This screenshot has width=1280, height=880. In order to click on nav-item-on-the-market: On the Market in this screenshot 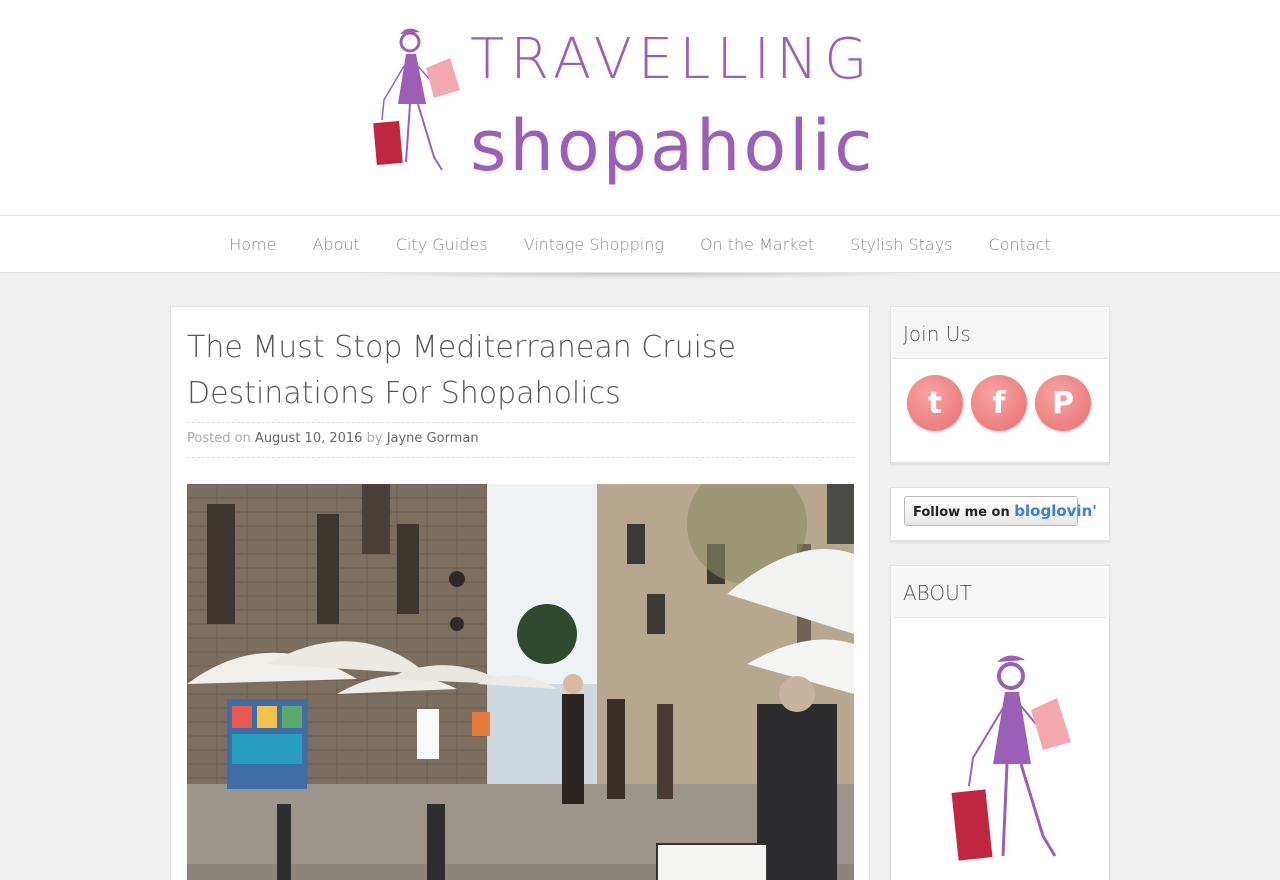, I will do `click(757, 244)`.